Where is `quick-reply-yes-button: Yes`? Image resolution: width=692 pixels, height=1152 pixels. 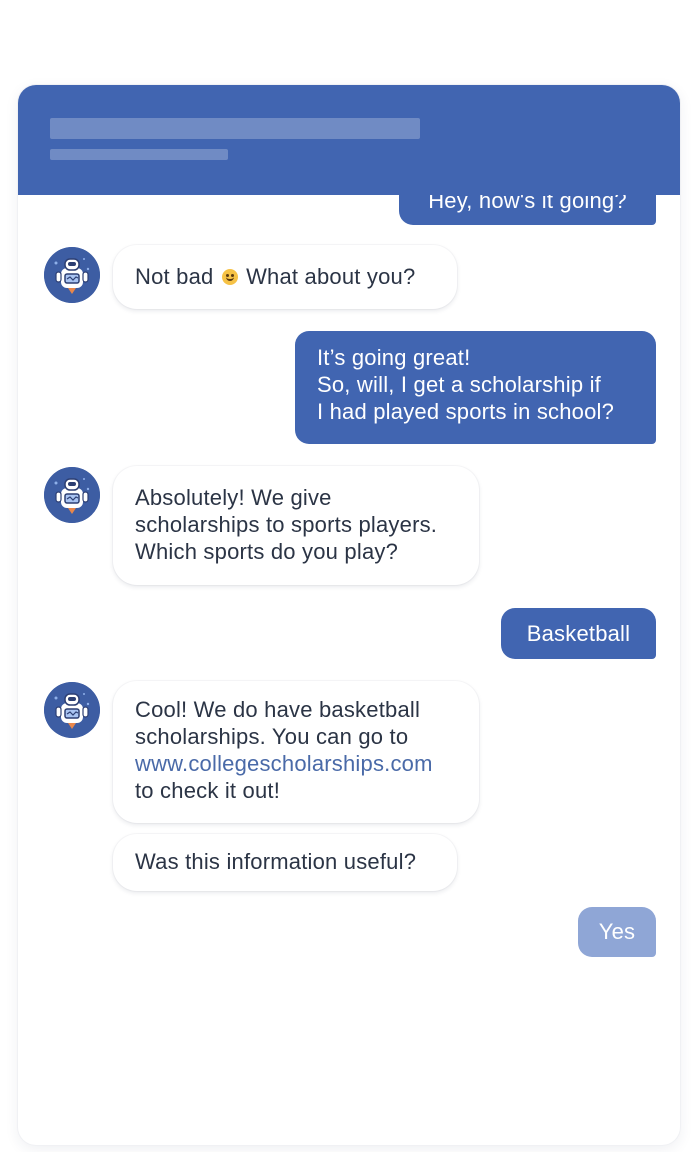
quick-reply-yes-button: Yes is located at coordinates (617, 932).